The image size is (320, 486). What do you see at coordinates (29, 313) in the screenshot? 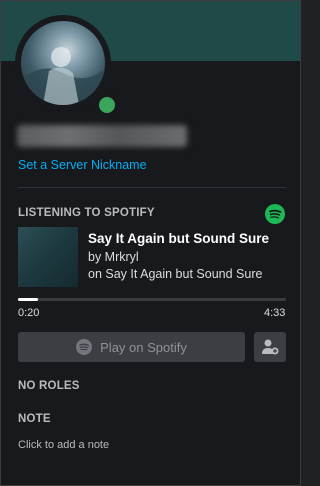
I see `time-elapsed: 0:20` at bounding box center [29, 313].